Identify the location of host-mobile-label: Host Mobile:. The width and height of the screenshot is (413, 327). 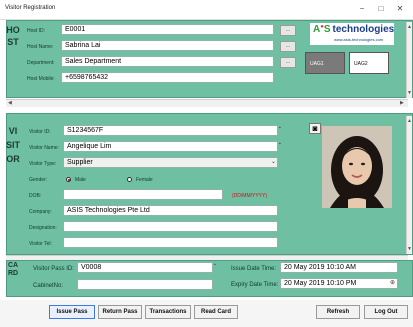
(41, 79).